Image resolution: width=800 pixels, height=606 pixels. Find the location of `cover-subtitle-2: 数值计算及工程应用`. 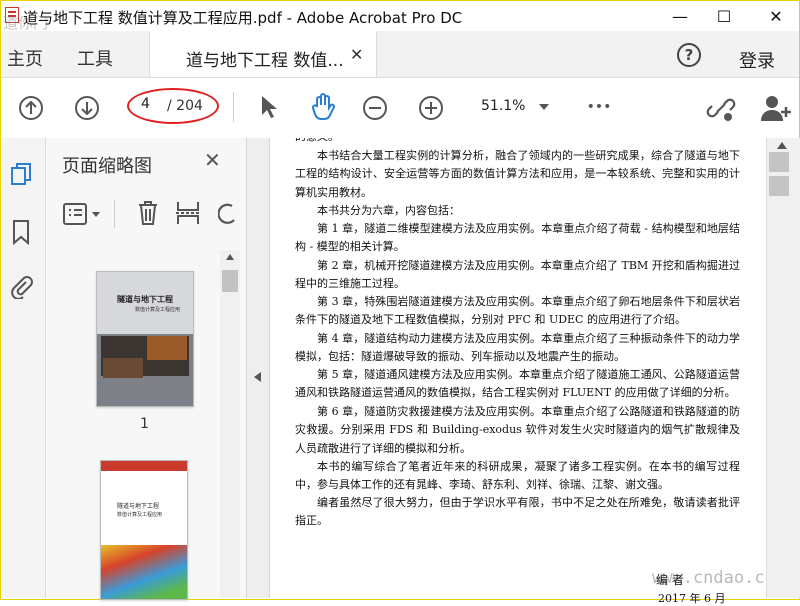

cover-subtitle-2: 数值计算及工程应用 is located at coordinates (140, 515).